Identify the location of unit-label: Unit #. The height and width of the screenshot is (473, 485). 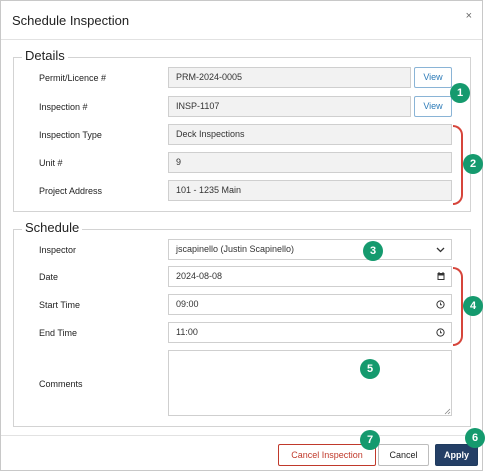
(51, 163).